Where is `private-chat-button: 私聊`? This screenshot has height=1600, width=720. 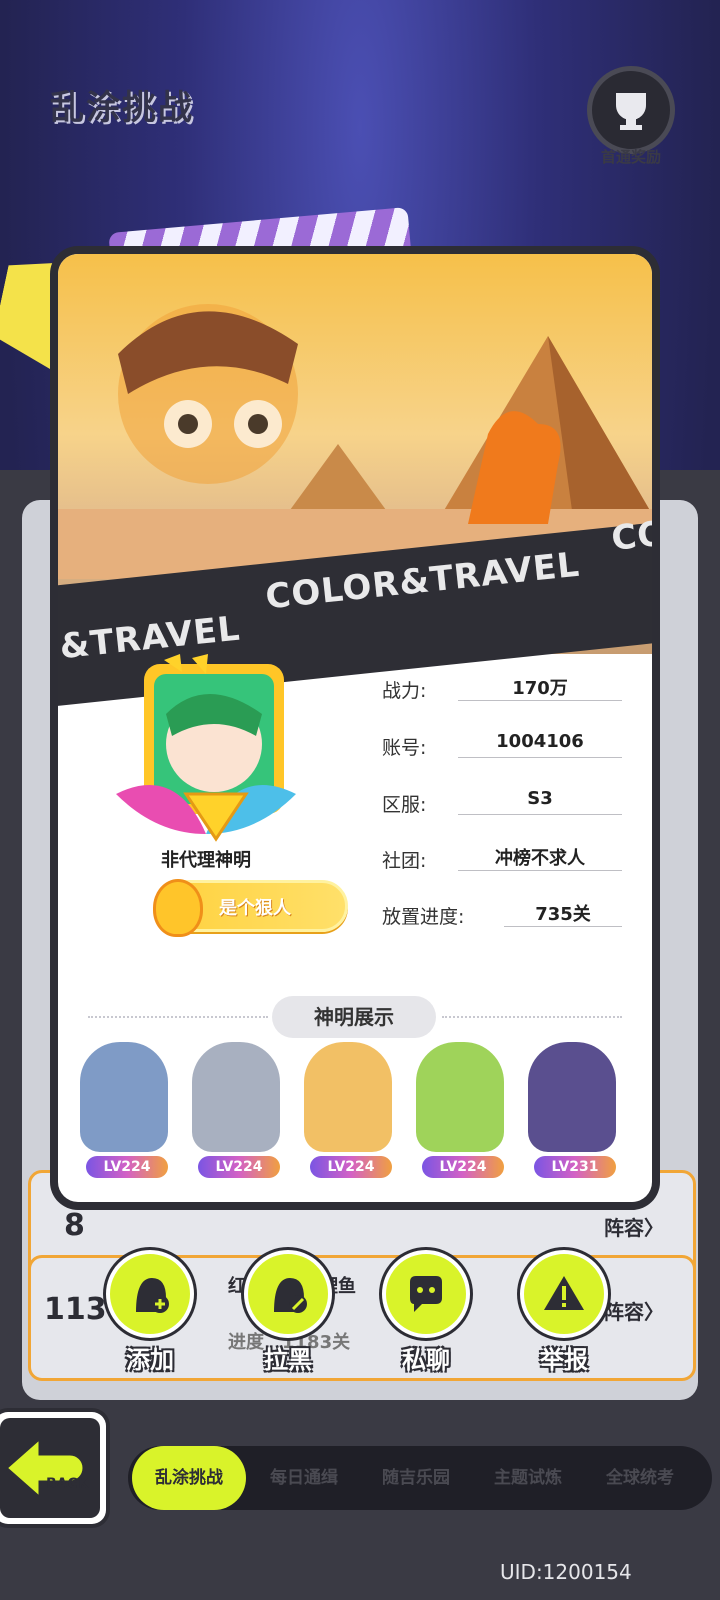
private-chat-button: 私聊 is located at coordinates (426, 1312).